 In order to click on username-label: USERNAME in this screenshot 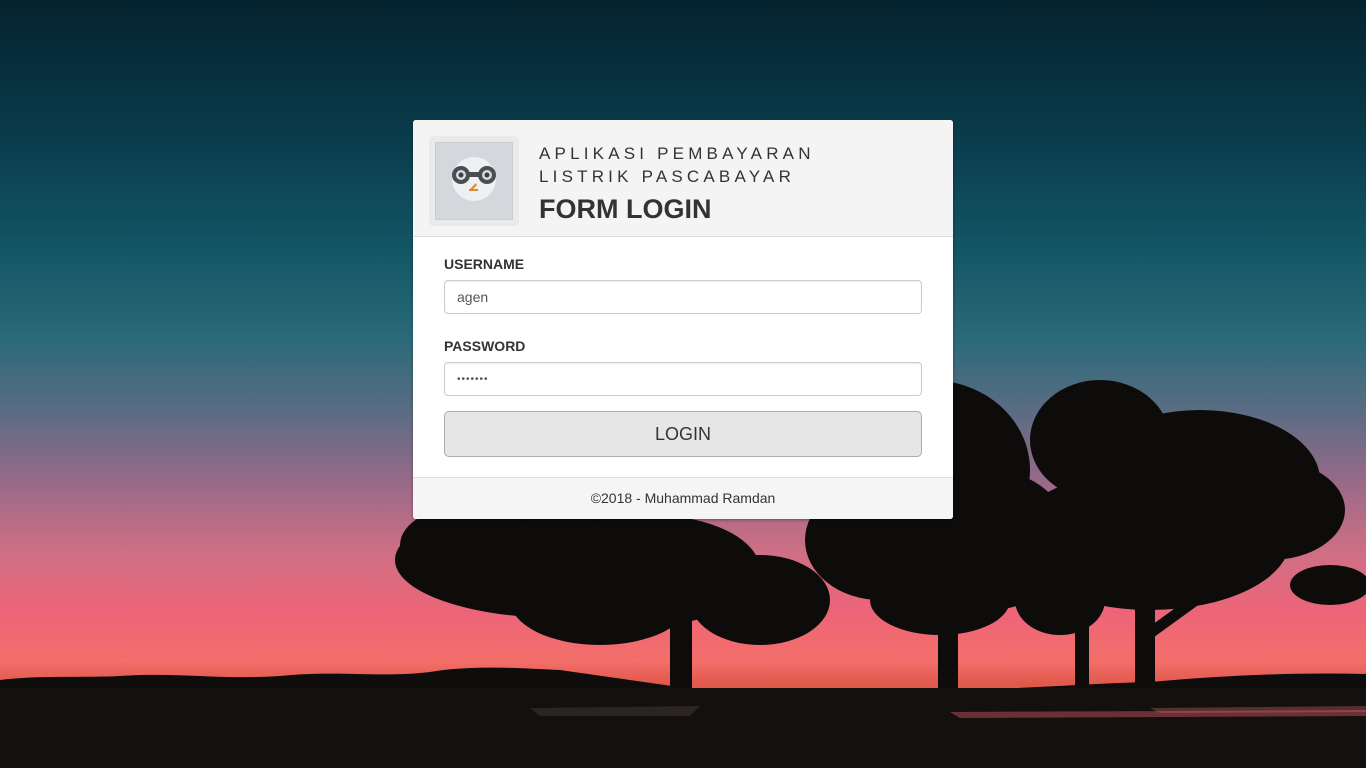, I will do `click(484, 264)`.